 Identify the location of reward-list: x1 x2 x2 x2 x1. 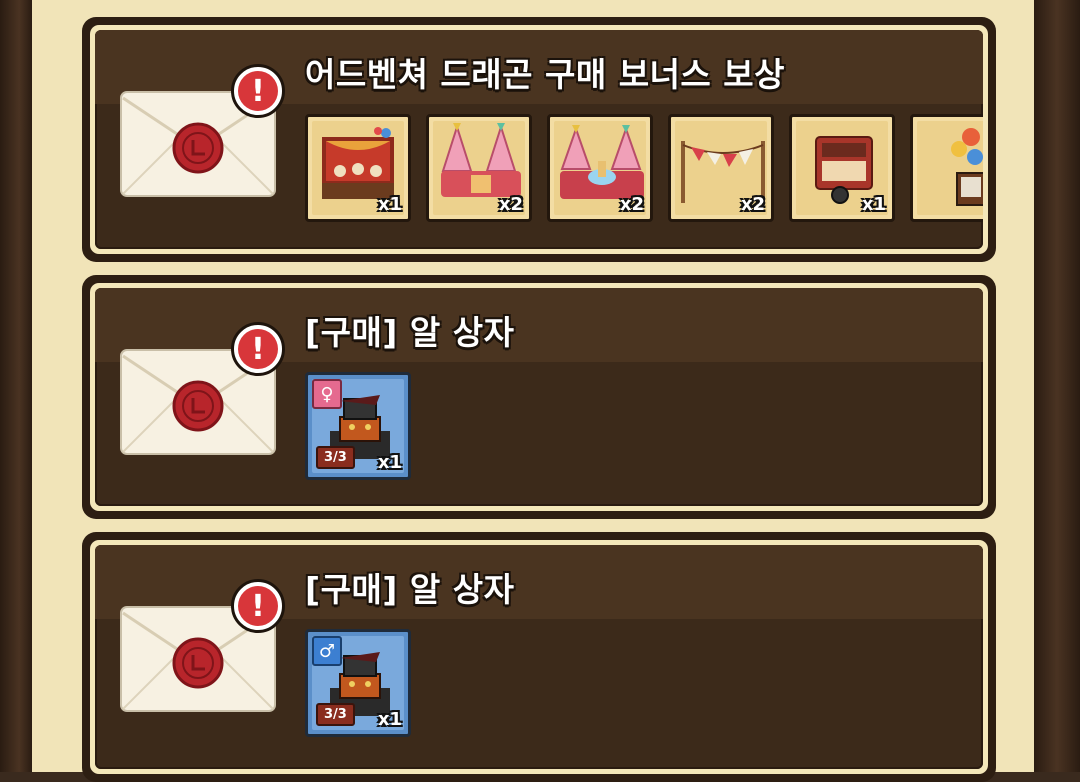
(644, 170).